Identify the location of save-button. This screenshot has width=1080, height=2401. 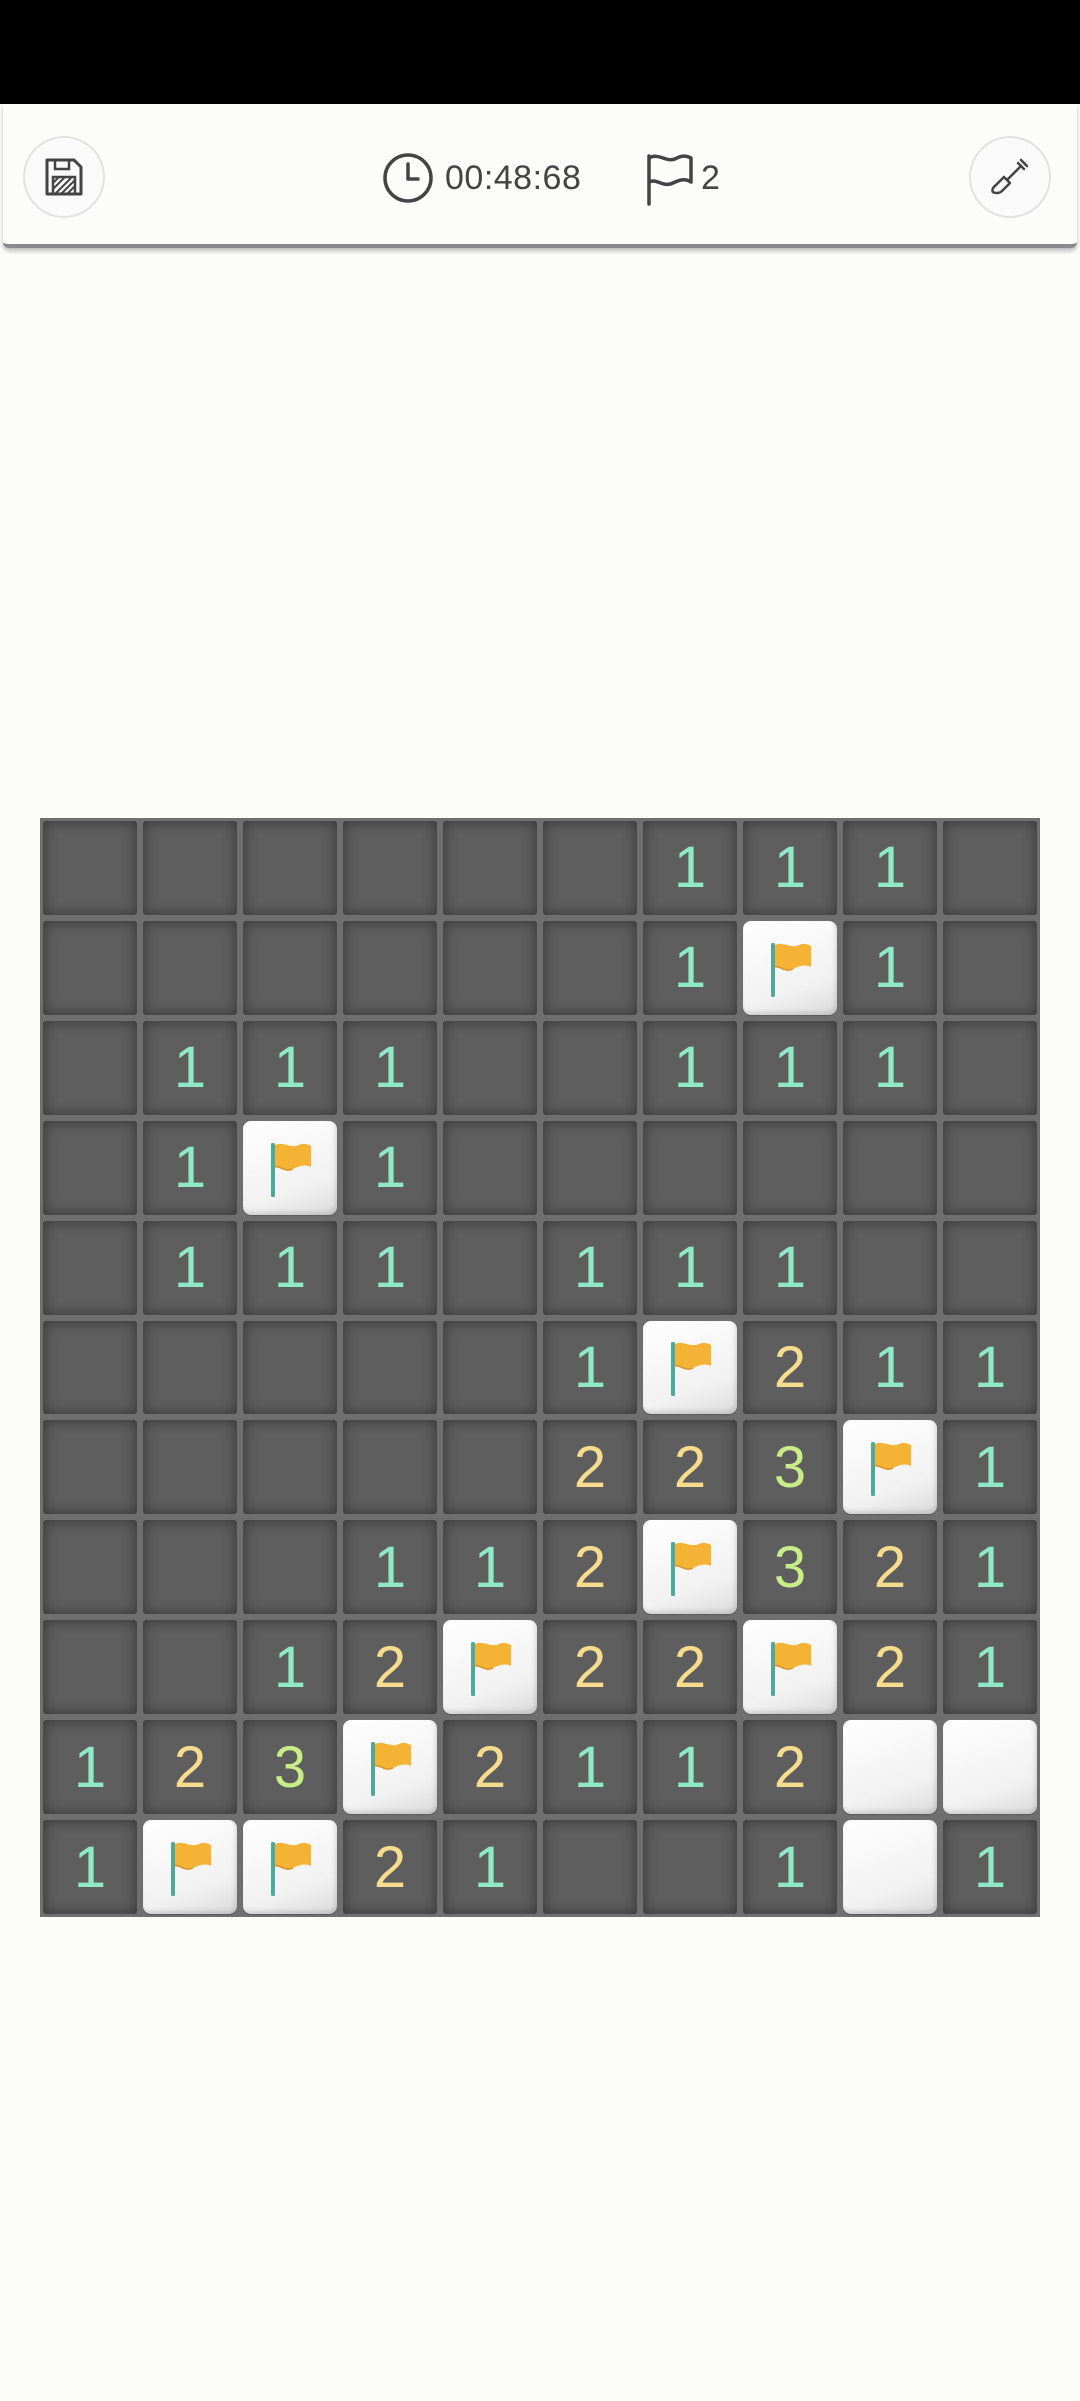
(64, 177).